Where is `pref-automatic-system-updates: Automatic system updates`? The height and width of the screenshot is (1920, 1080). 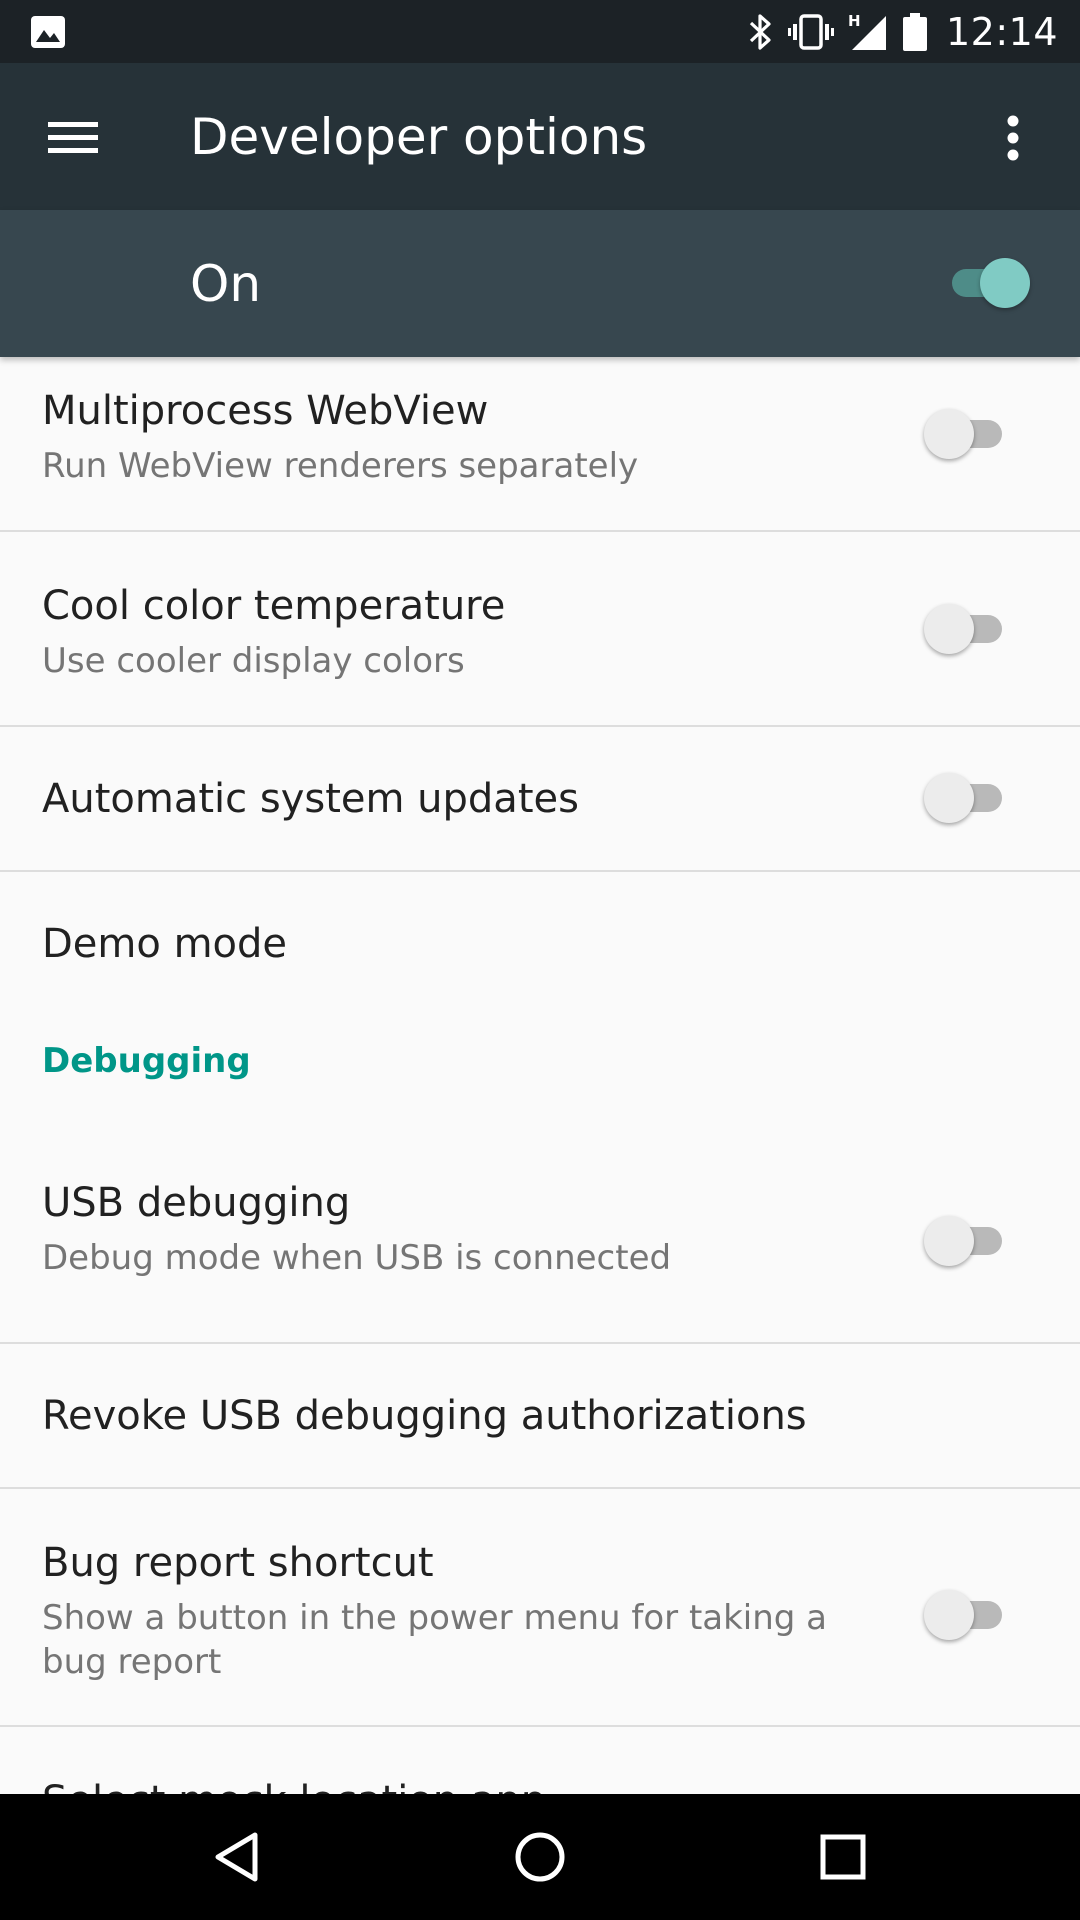
pref-automatic-system-updates: Automatic system updates is located at coordinates (540, 799).